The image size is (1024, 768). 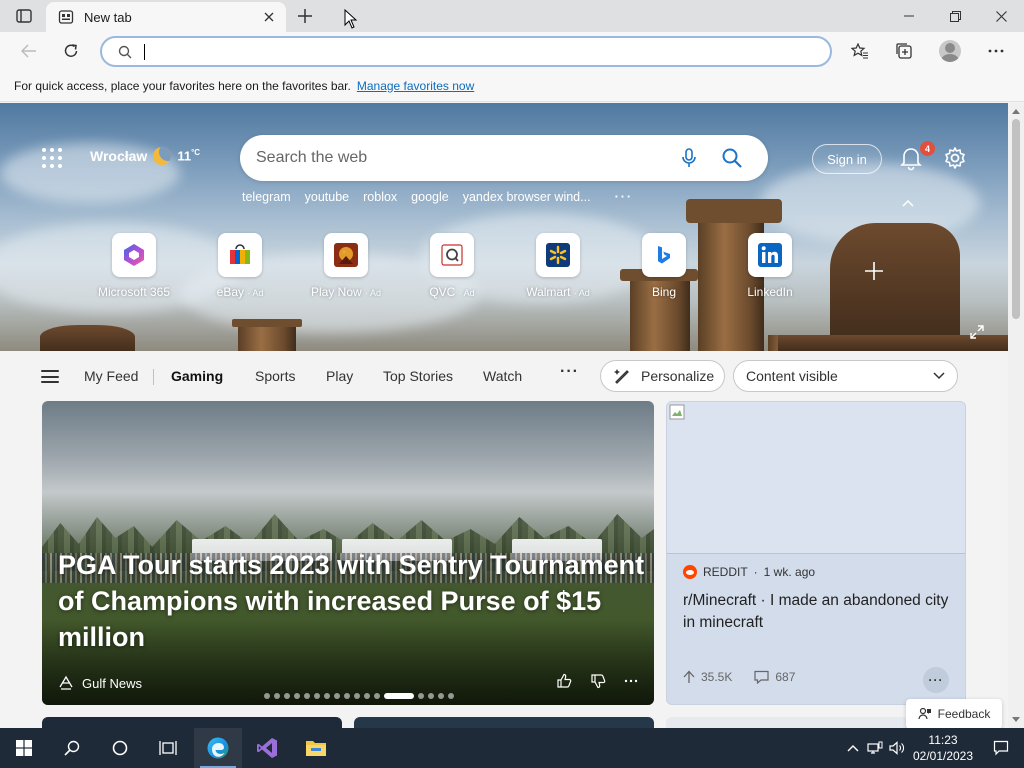 I want to click on card-source: REDDIT, so click(x=725, y=572).